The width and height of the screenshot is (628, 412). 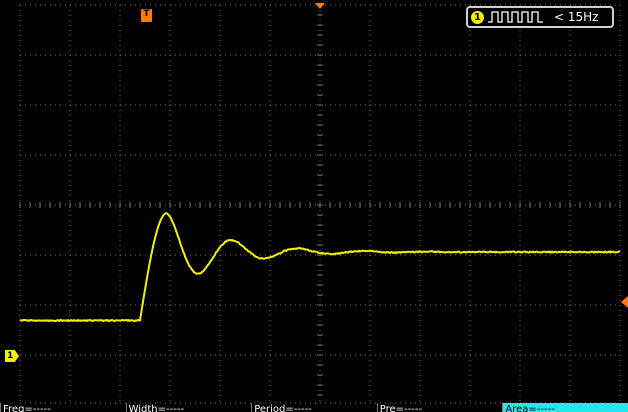 I want to click on horizontal-center-marker-icon, so click(x=320, y=6).